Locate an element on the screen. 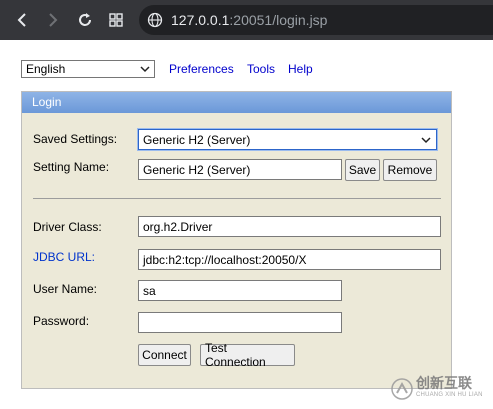  back-icon is located at coordinates (21, 20).